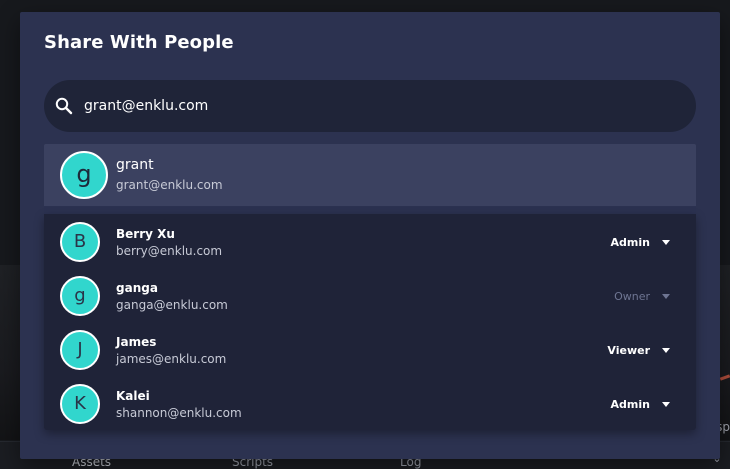  What do you see at coordinates (80, 350) in the screenshot?
I see `avatar: J` at bounding box center [80, 350].